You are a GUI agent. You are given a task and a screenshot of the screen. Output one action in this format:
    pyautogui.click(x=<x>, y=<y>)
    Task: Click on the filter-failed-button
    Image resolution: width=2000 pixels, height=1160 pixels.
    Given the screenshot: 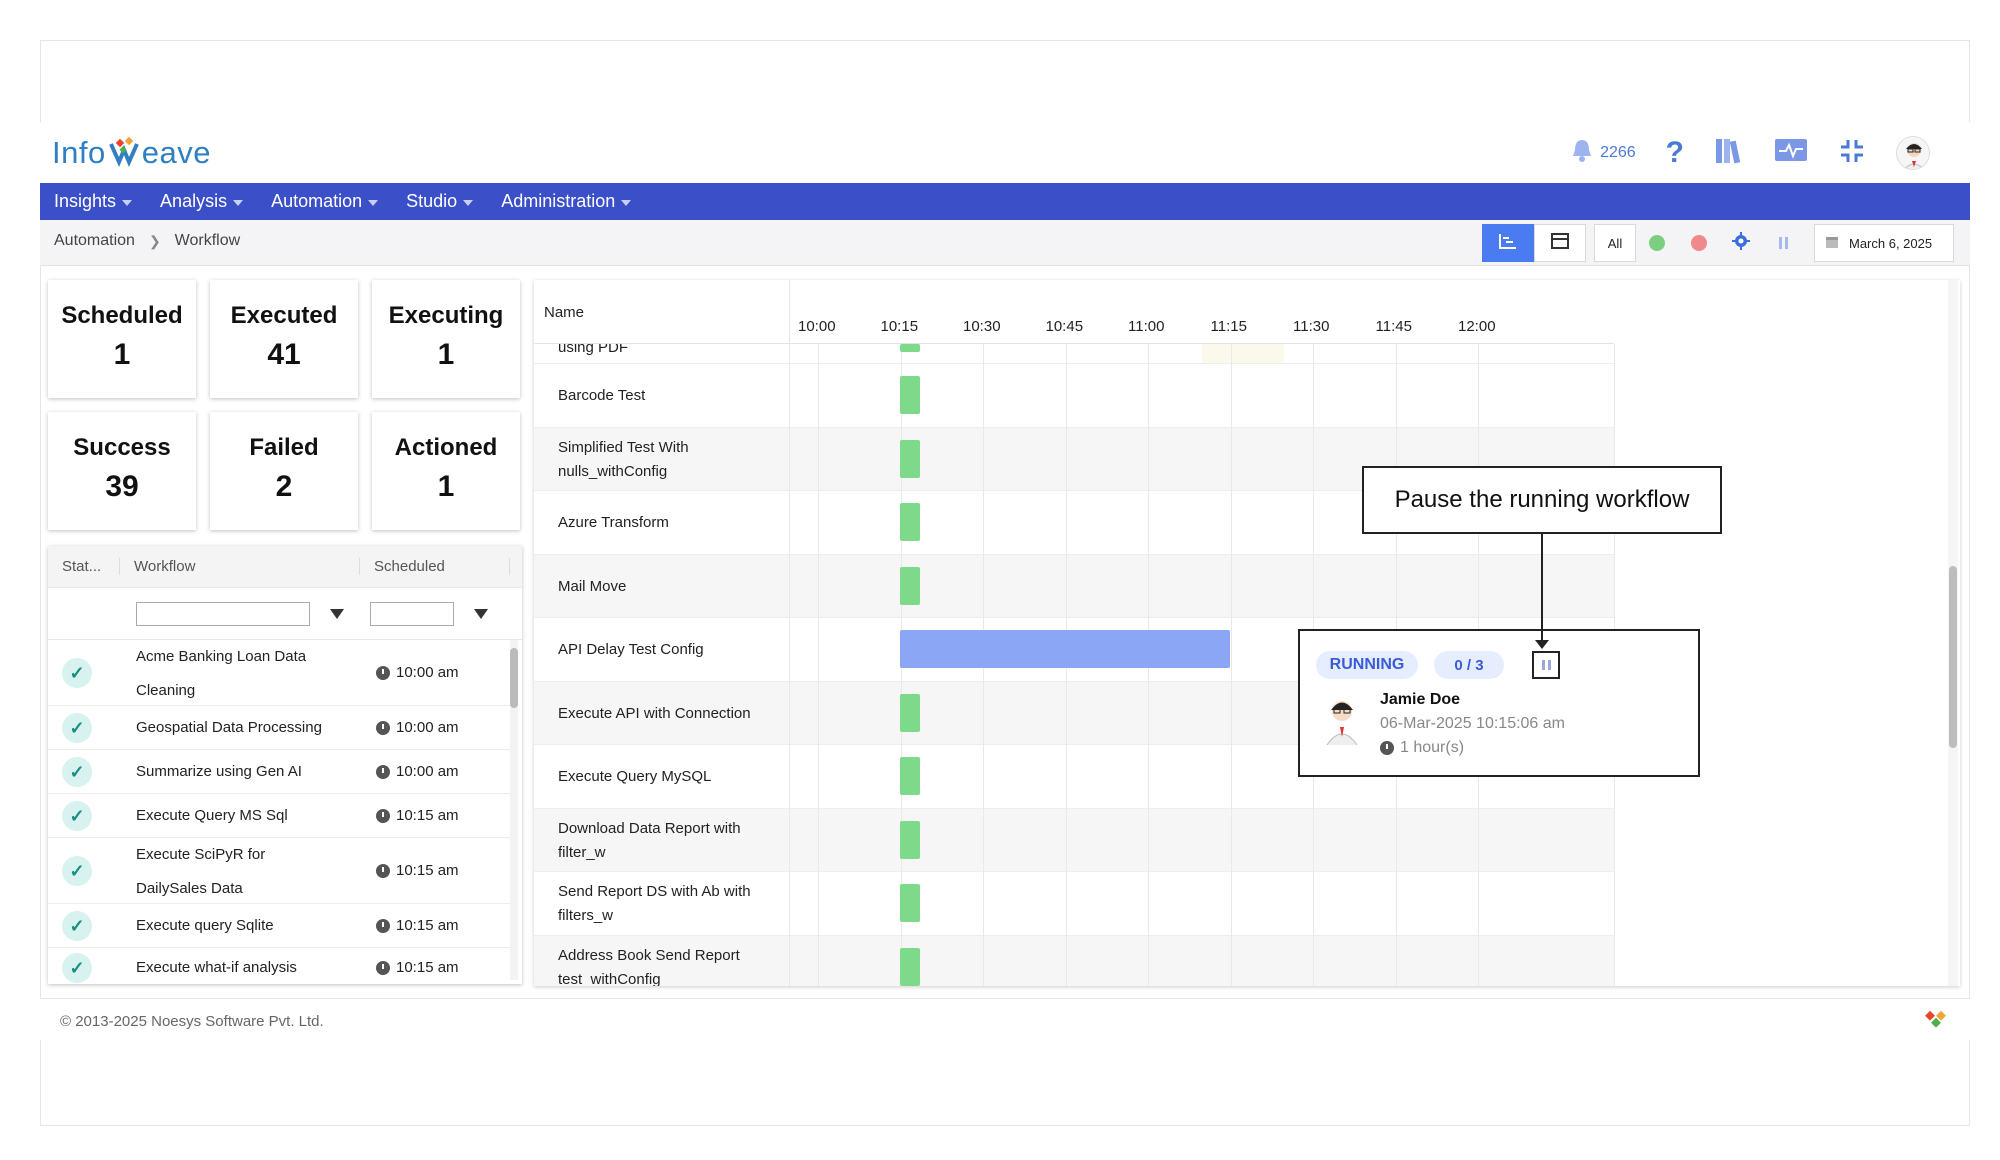 What is the action you would take?
    pyautogui.click(x=1699, y=243)
    